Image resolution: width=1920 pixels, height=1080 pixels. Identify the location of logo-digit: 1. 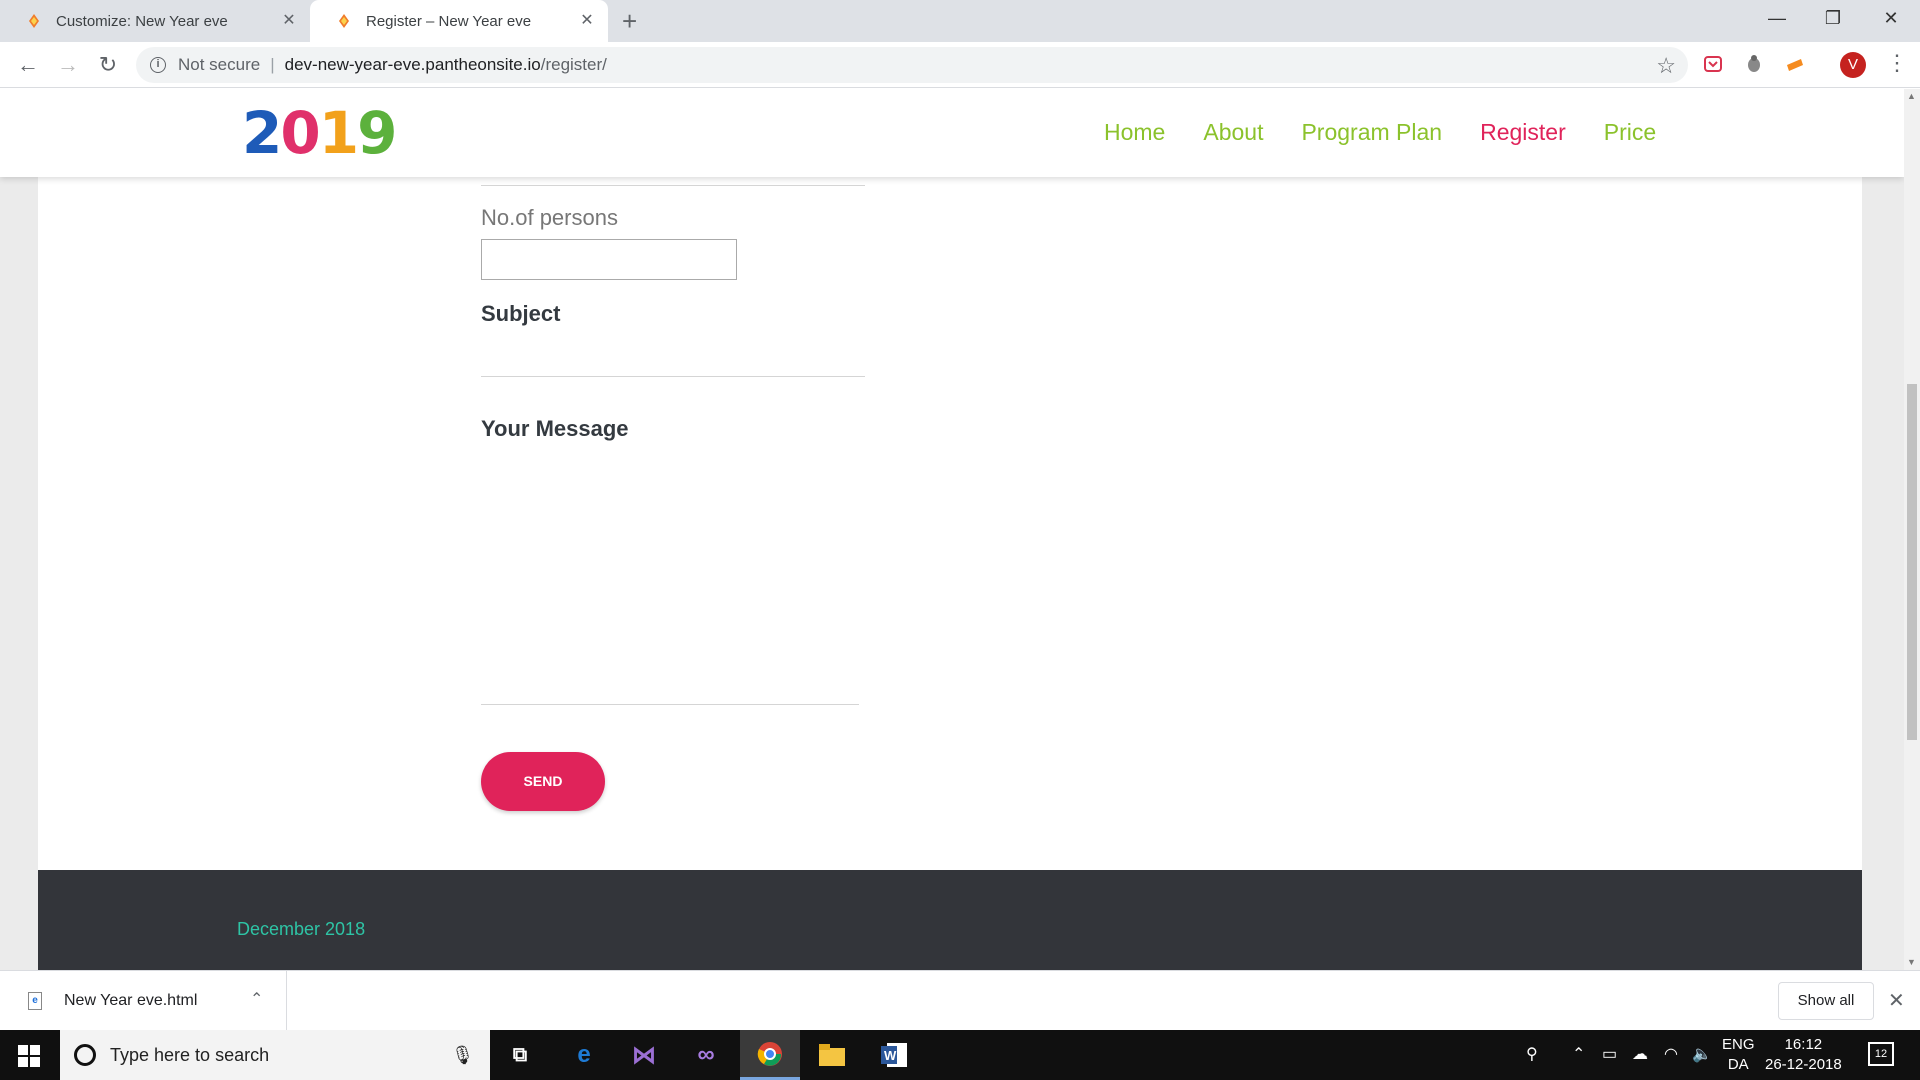
(338, 133).